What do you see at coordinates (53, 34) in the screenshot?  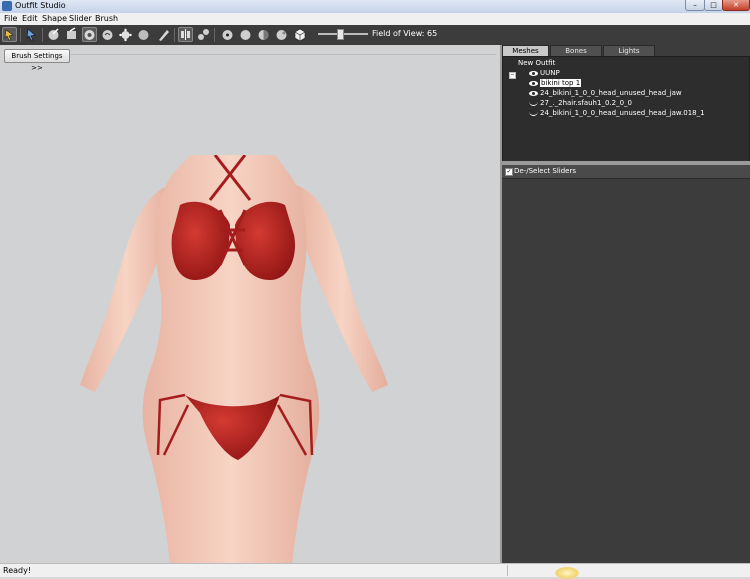 I see `standard-brush-icon` at bounding box center [53, 34].